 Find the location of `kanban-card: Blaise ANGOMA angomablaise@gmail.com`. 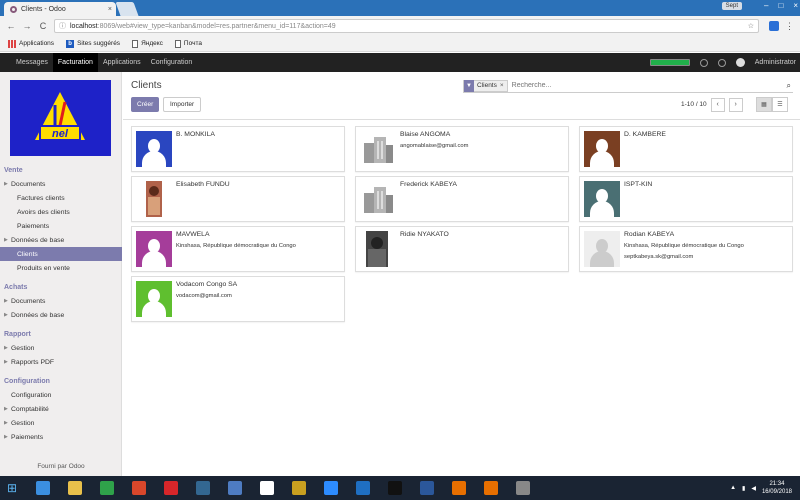

kanban-card: Blaise ANGOMA angomablaise@gmail.com is located at coordinates (462, 149).